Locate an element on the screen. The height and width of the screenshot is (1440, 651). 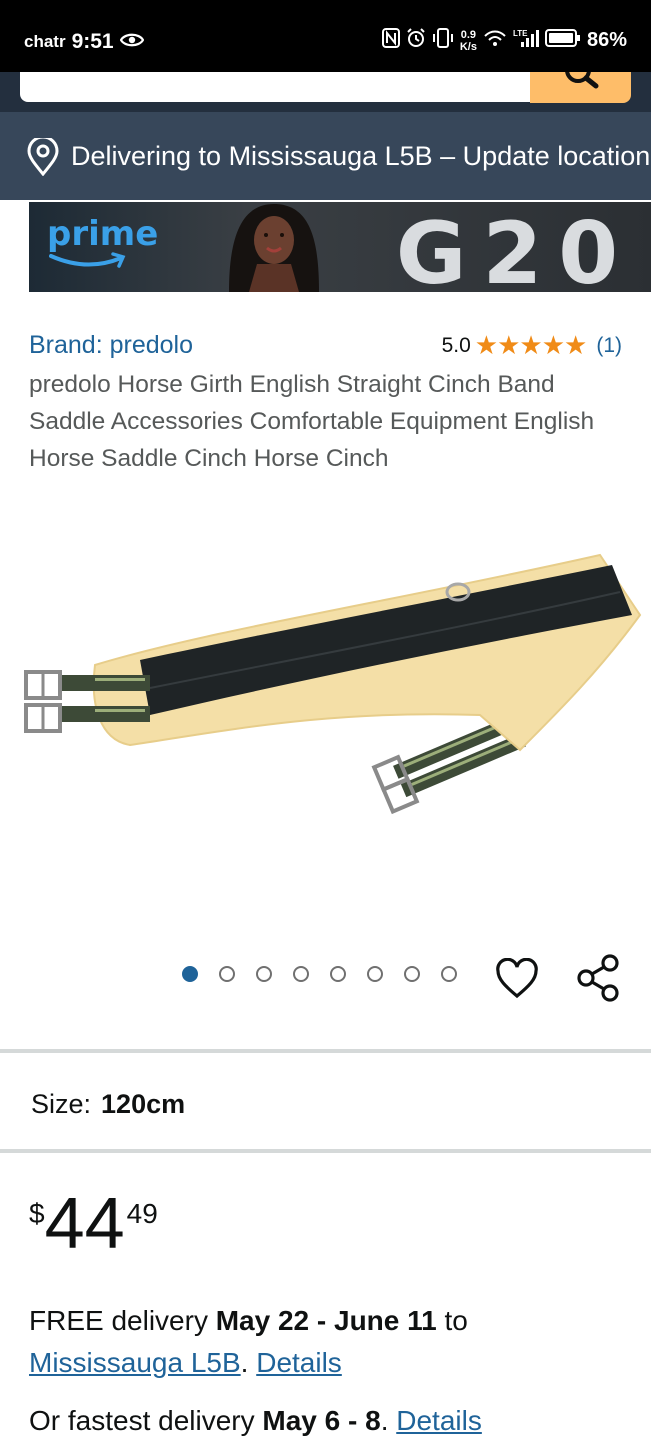
nfc-icon is located at coordinates (390, 40).